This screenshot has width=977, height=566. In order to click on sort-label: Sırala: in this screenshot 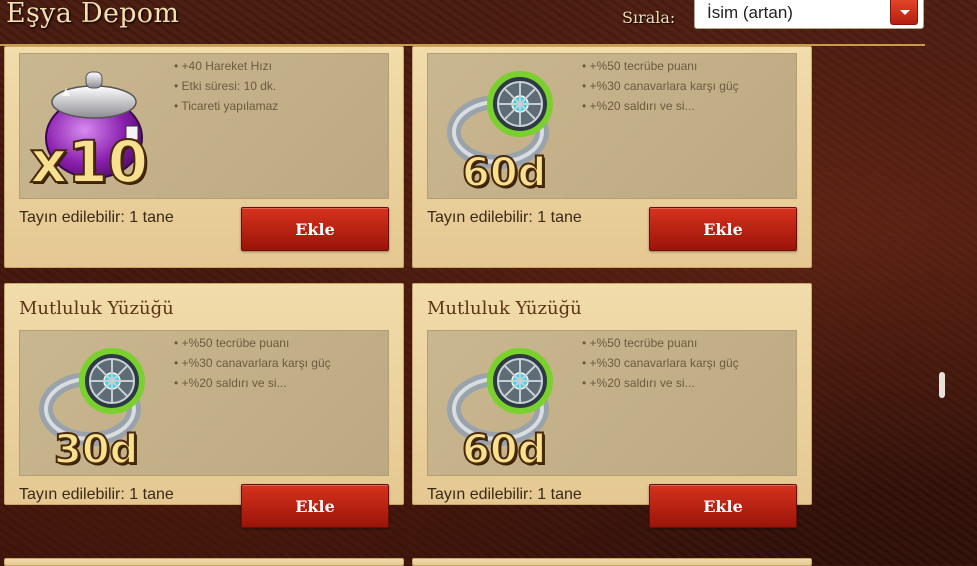, I will do `click(649, 17)`.